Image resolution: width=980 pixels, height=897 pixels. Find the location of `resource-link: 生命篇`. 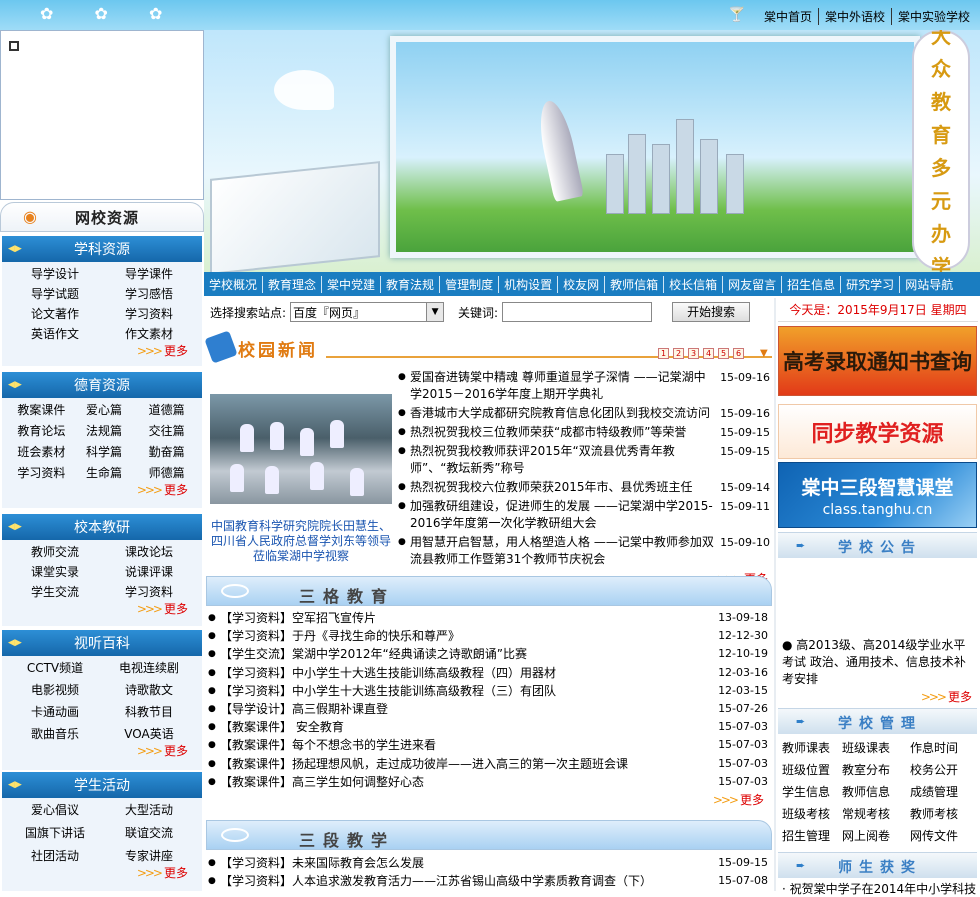

resource-link: 生命篇 is located at coordinates (104, 473).